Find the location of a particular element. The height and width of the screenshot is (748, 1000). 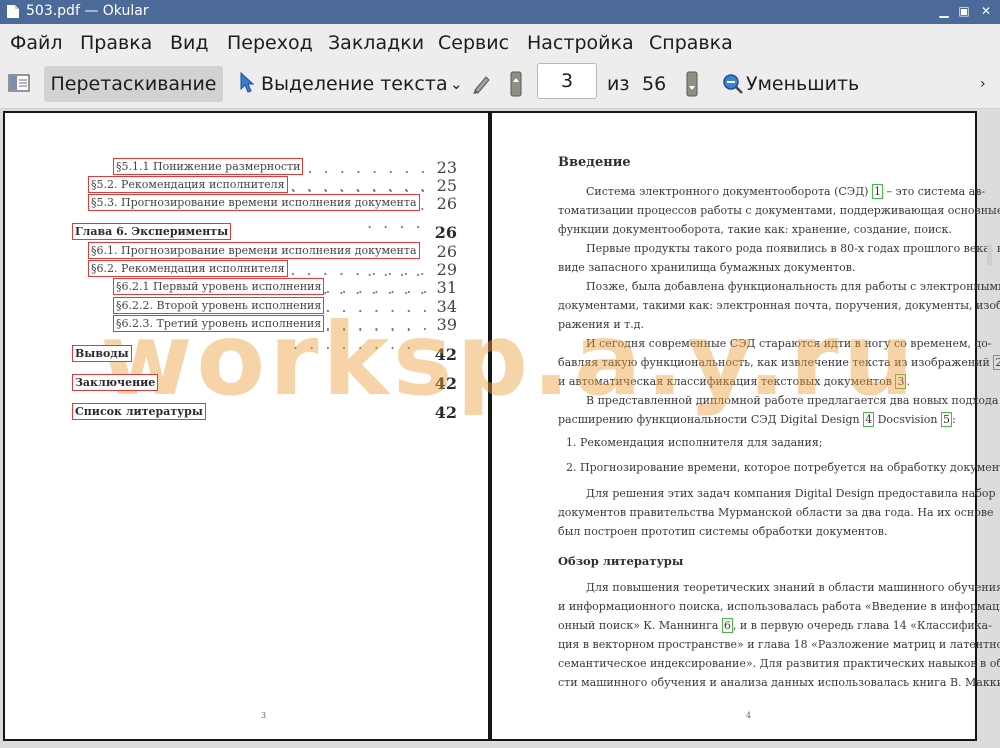

toc-row: §6.2.2. Второй уровень исполнения is located at coordinates (219, 305).